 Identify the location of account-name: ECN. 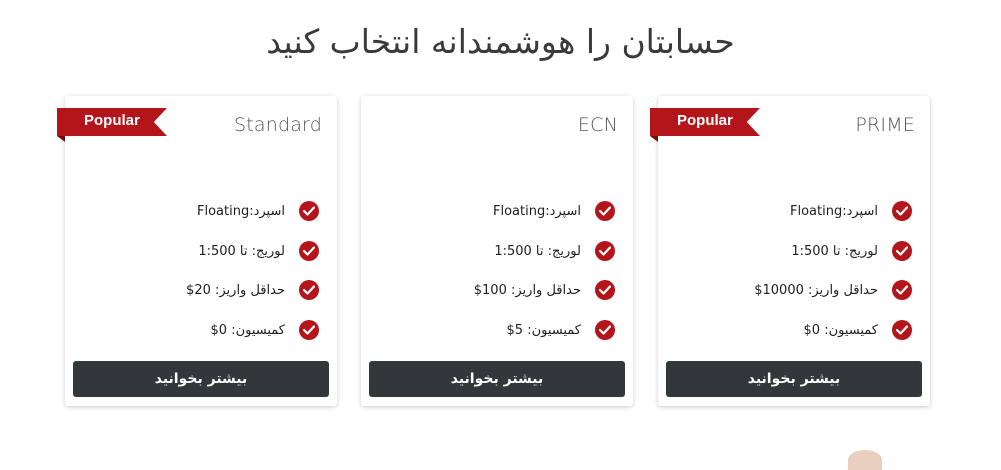
(597, 125).